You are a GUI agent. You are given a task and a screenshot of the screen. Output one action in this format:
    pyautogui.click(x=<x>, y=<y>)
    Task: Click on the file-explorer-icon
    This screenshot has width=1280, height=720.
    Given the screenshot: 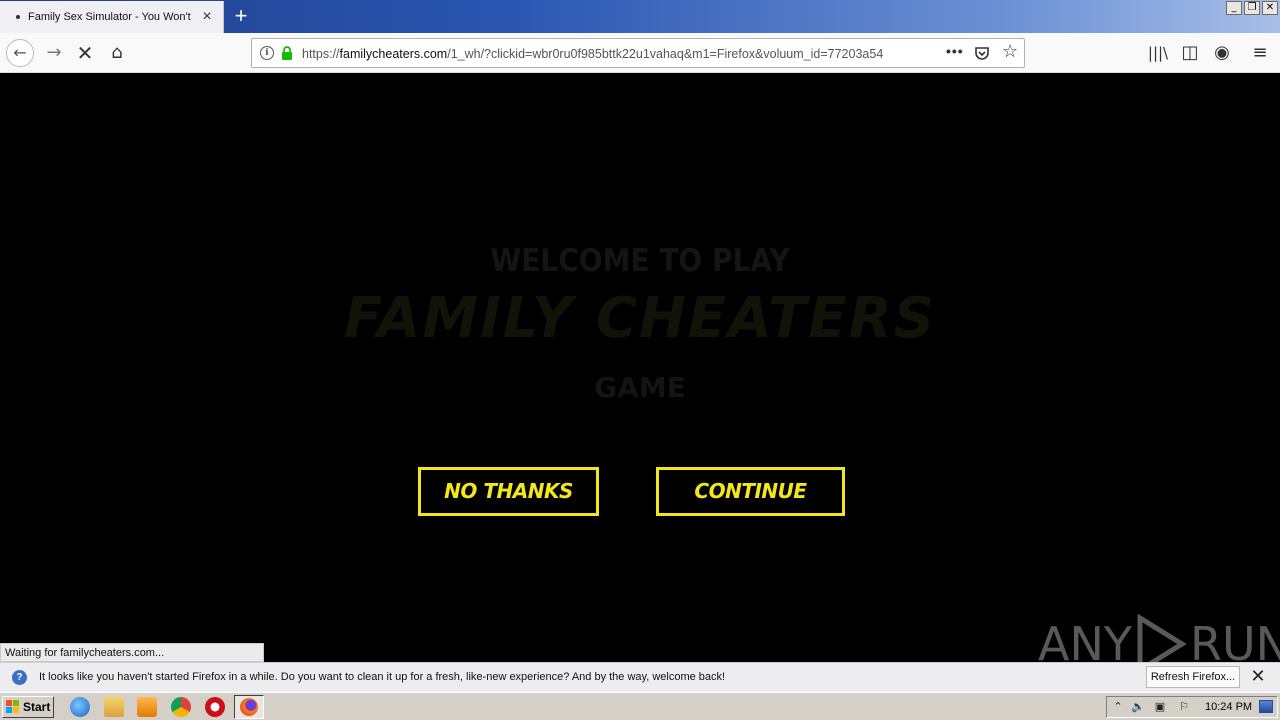 What is the action you would take?
    pyautogui.click(x=114, y=707)
    